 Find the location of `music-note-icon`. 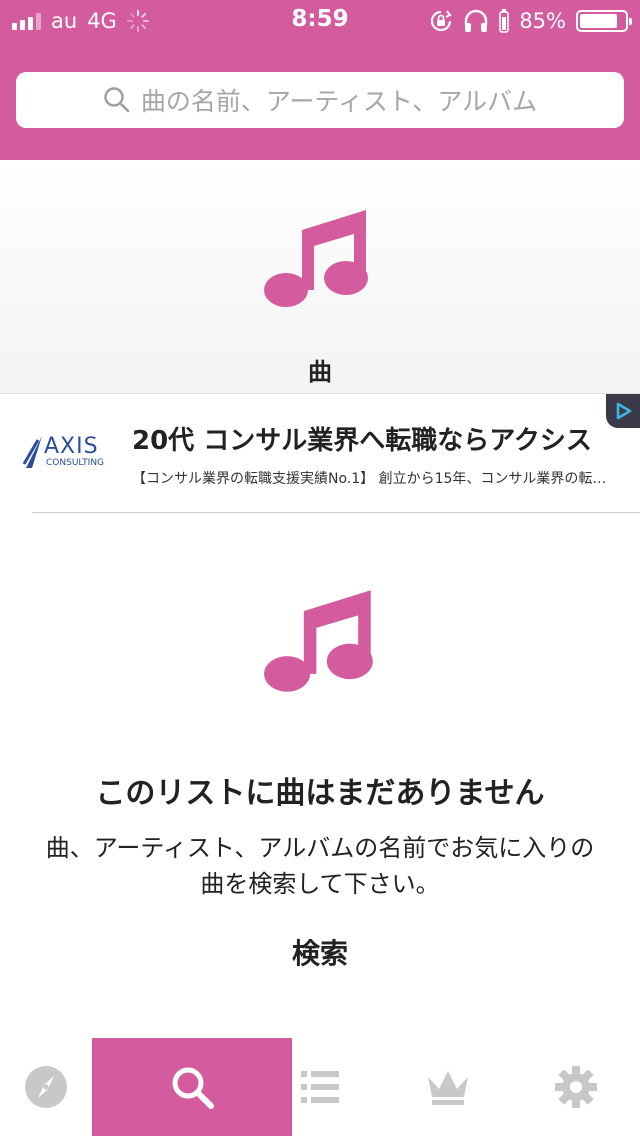

music-note-icon is located at coordinates (316, 258).